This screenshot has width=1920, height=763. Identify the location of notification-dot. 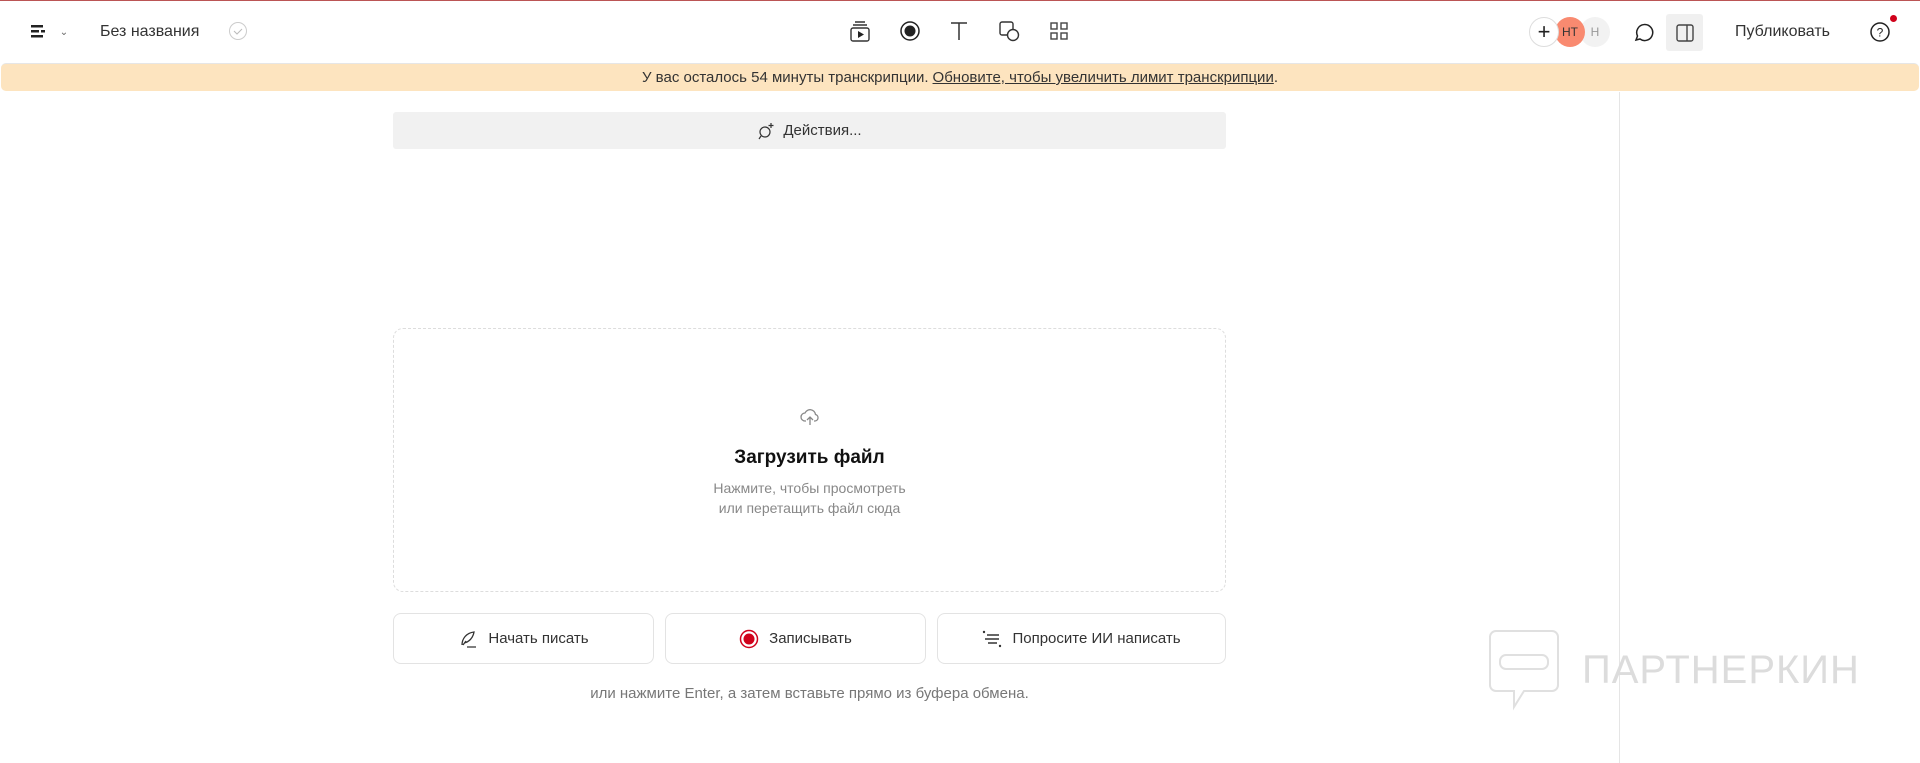
(1893, 18).